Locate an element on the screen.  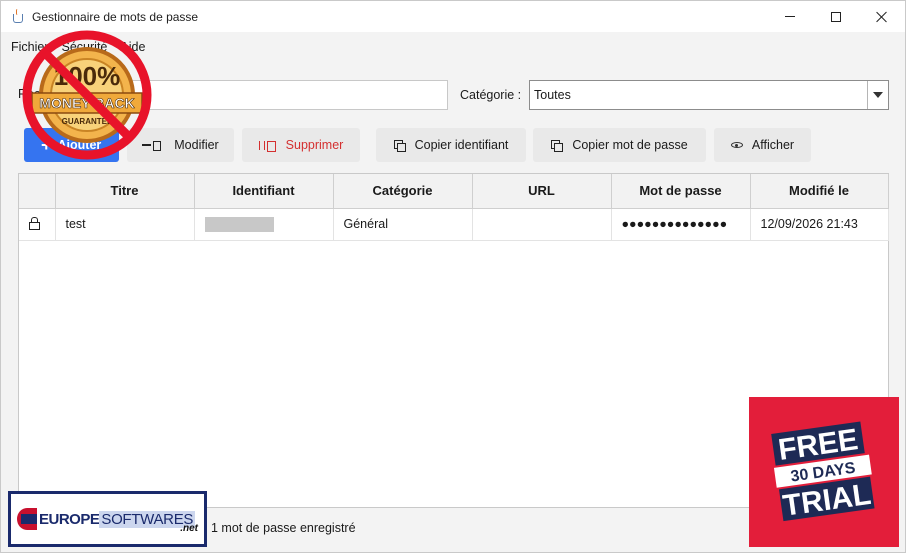
close-button is located at coordinates (882, 16).